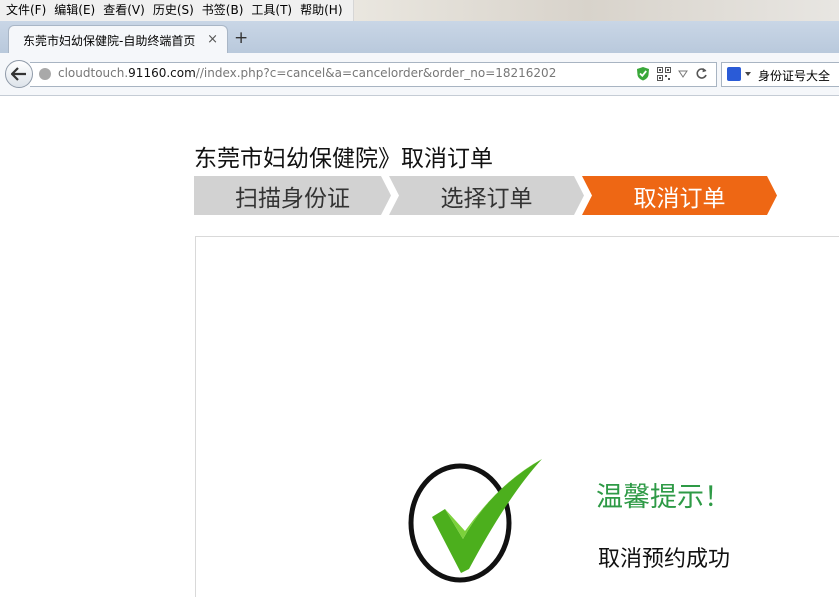 This screenshot has height=597, width=839. I want to click on menu-bookmarks: 书签(B), so click(225, 10).